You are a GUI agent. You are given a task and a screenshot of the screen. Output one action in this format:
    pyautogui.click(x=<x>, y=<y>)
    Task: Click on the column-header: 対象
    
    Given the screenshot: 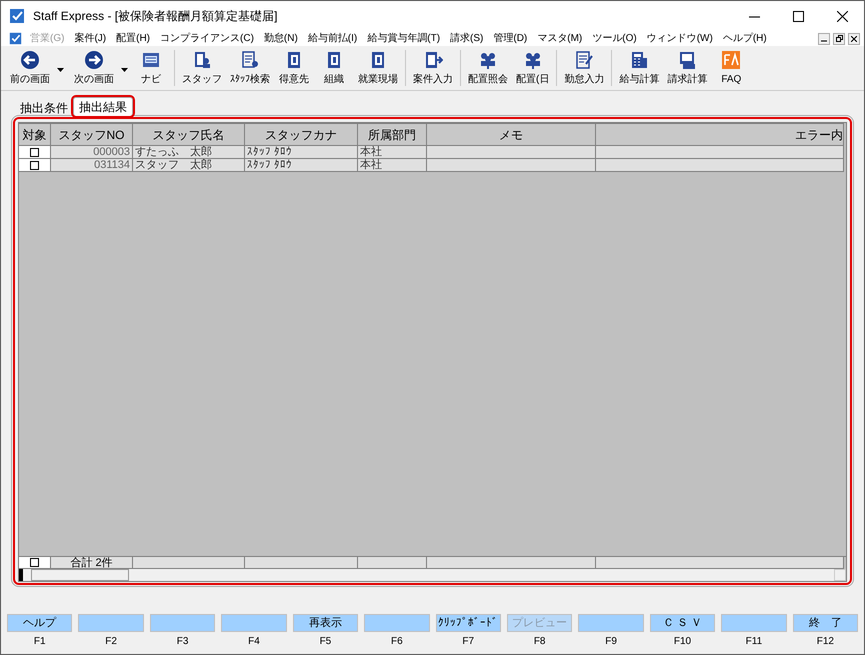 What is the action you would take?
    pyautogui.click(x=35, y=134)
    